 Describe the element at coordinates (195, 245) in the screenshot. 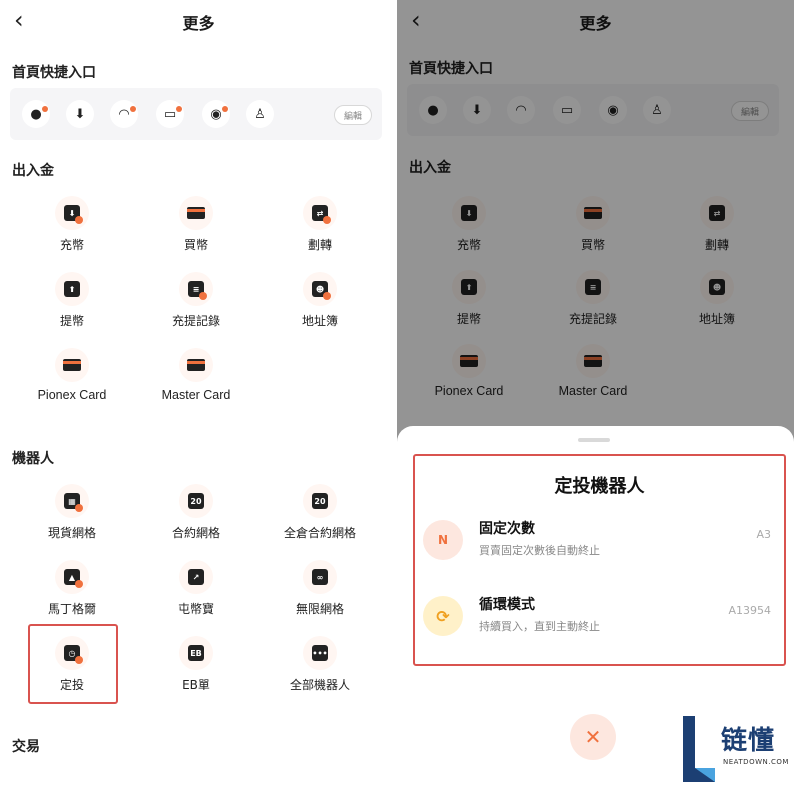

I see `grid-item-label: 買幣` at that location.